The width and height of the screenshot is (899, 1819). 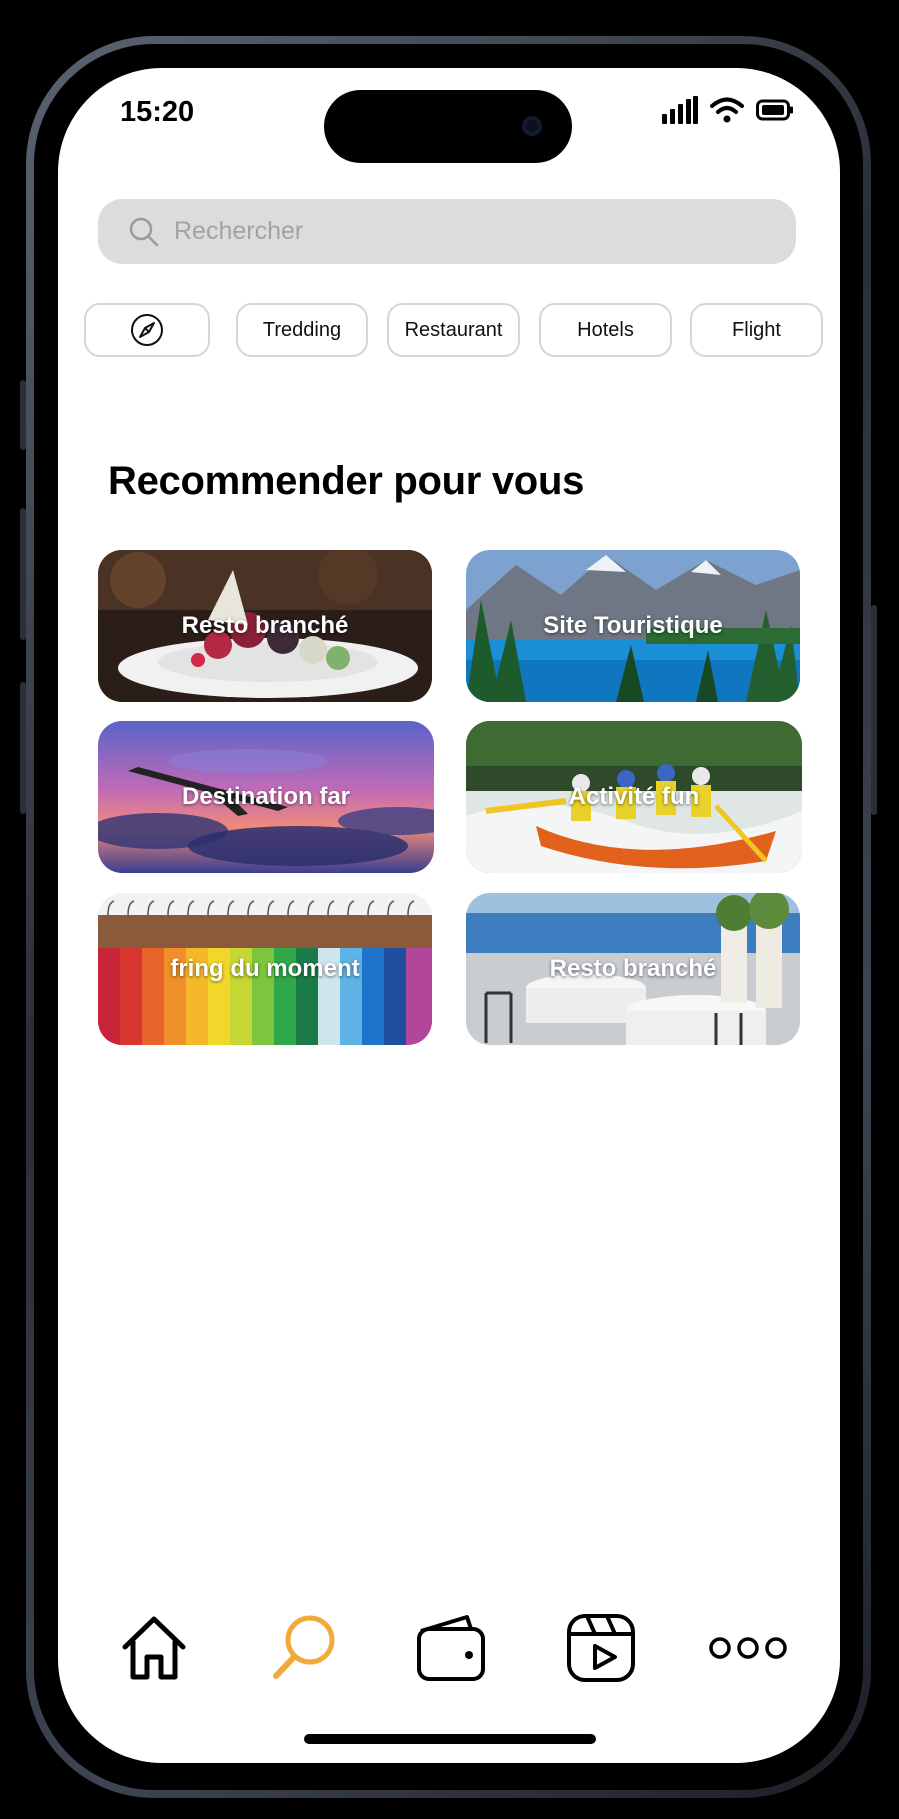 What do you see at coordinates (453, 330) in the screenshot?
I see `chip-restaurant: Restaurant` at bounding box center [453, 330].